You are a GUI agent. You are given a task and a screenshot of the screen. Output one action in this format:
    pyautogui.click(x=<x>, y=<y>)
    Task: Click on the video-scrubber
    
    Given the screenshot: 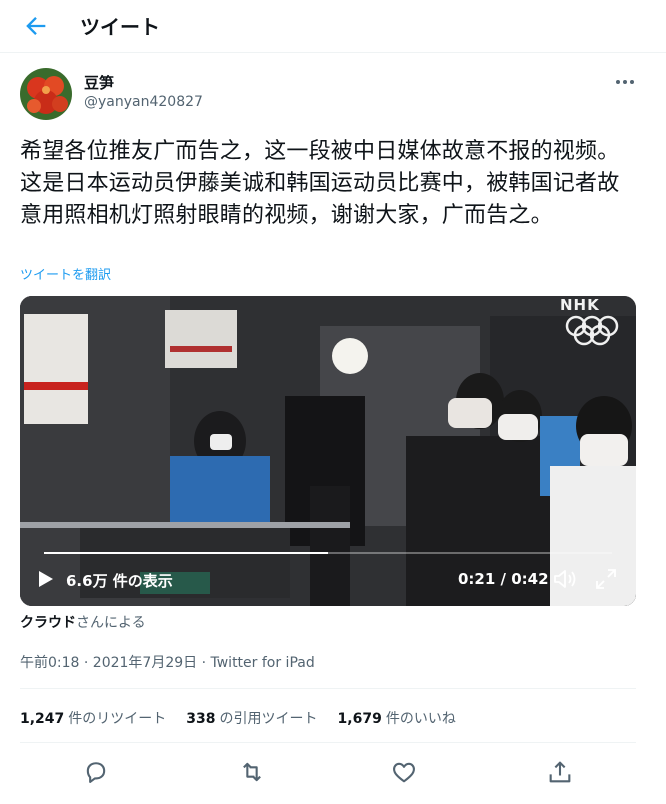 What is the action you would take?
    pyautogui.click(x=328, y=553)
    